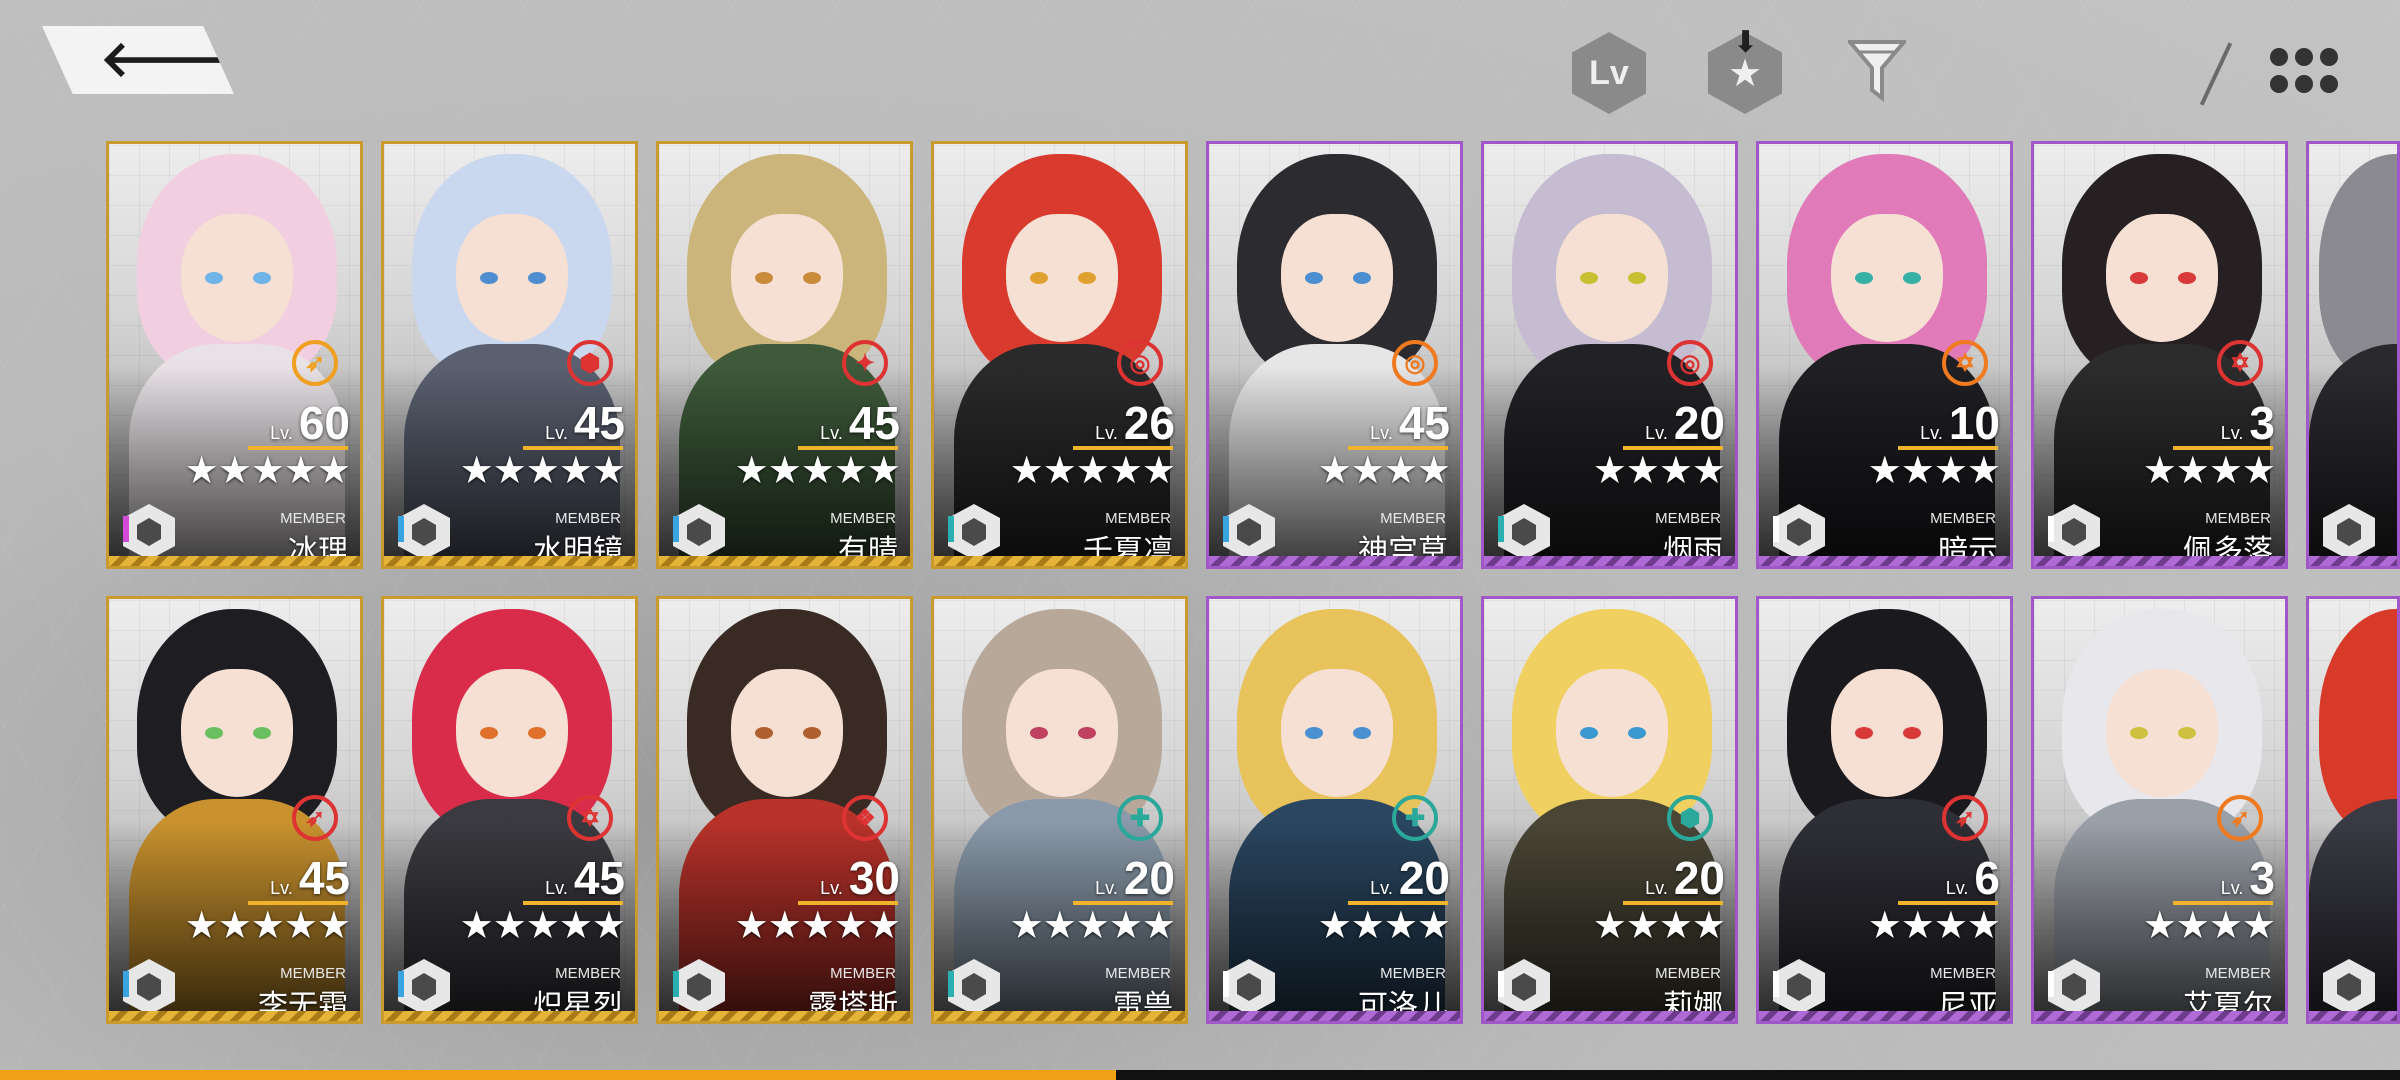 The image size is (2400, 1080). Describe the element at coordinates (1334, 810) in the screenshot. I see `character-card: ✚ Lv. 20 ★★★★ MEMBER 可洛儿` at that location.